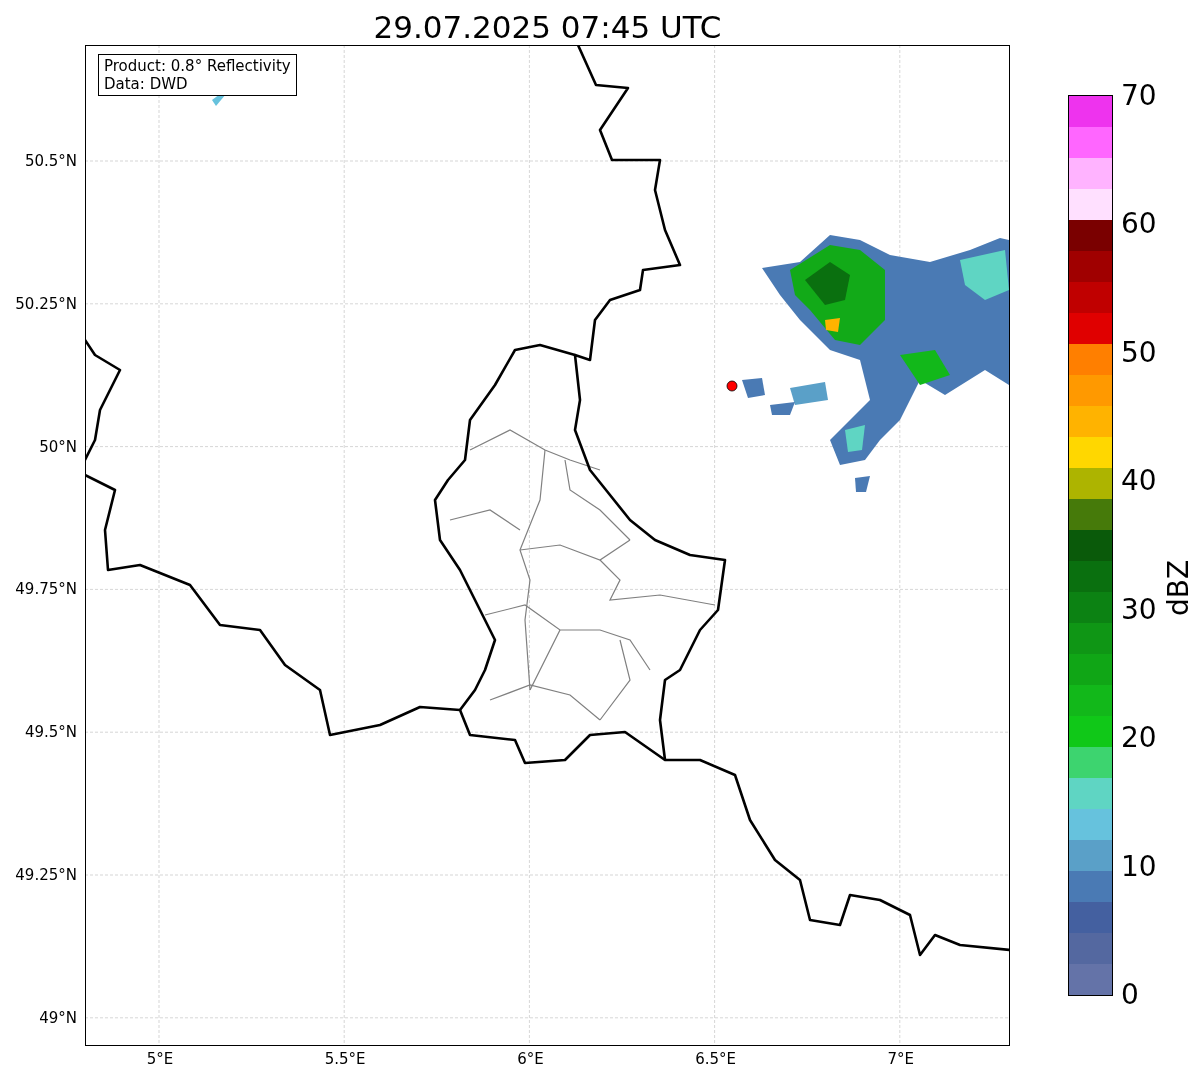  I want to click on colorbar-tick-label: 40, so click(1139, 481).